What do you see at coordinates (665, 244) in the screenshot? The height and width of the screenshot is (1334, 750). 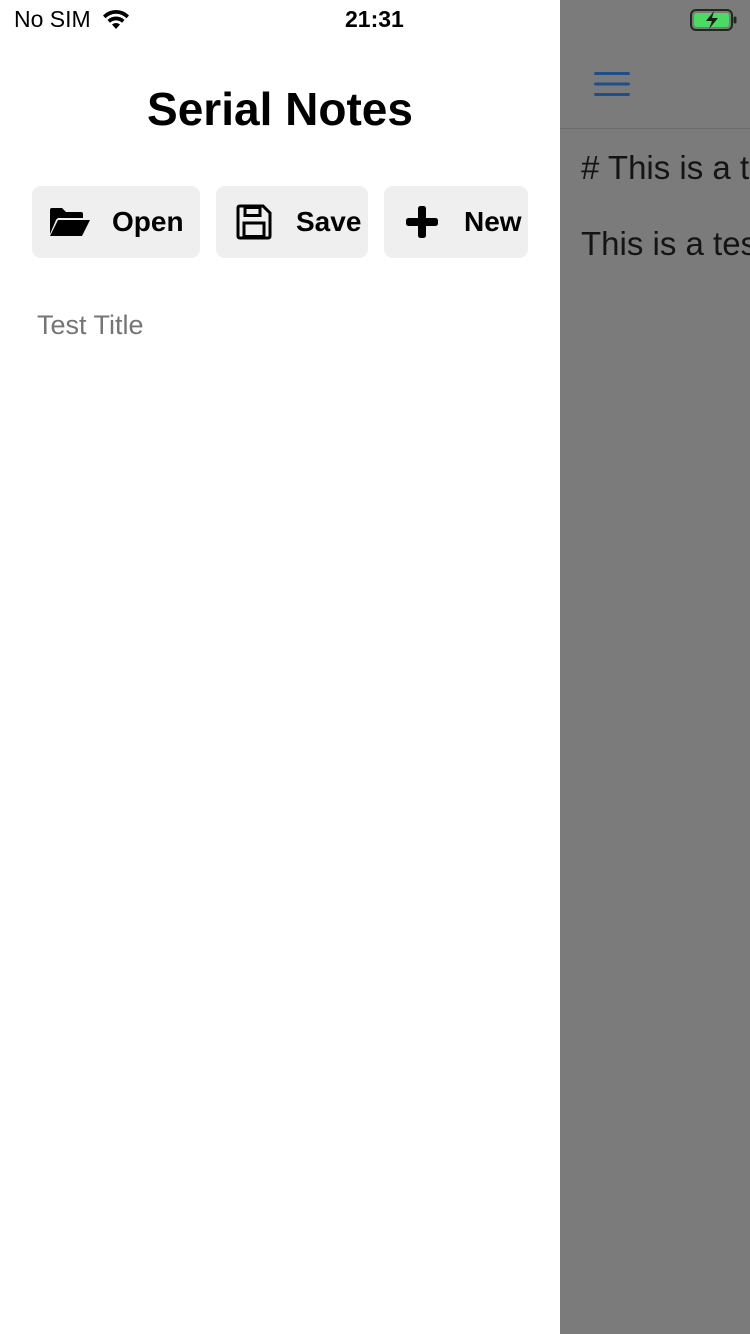 I see `editor-body-line: This is a tes` at bounding box center [665, 244].